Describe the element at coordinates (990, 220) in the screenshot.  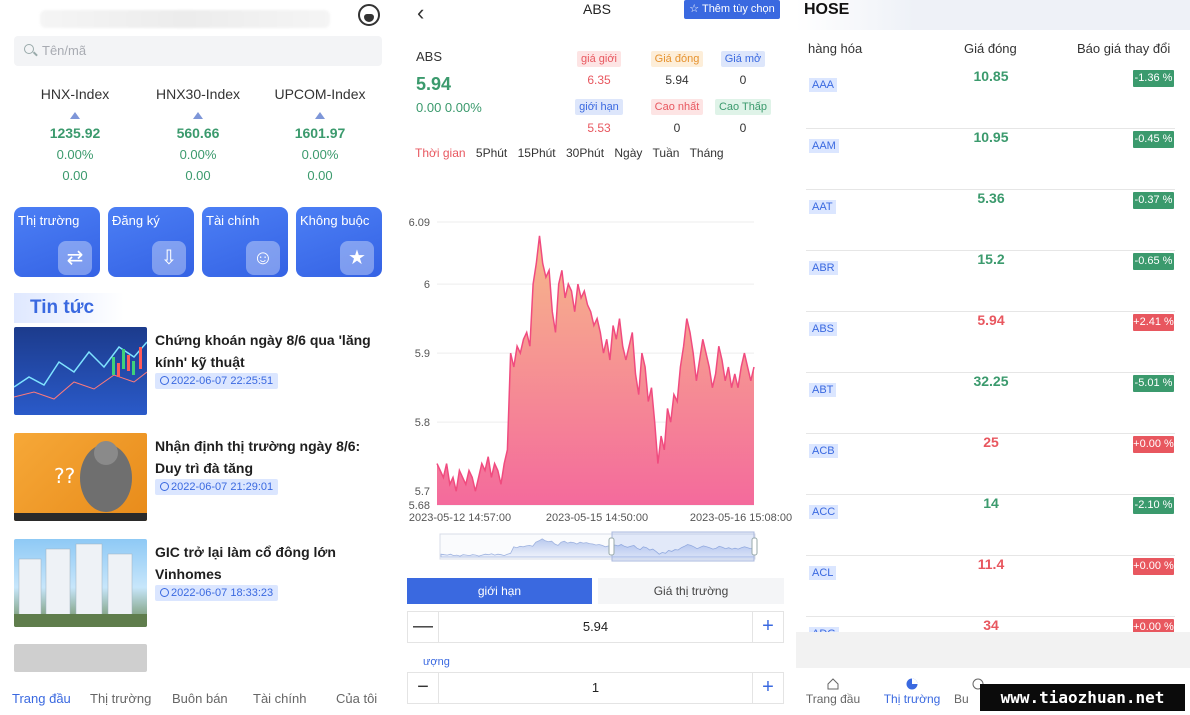
I see `table-row: AAT 5.36 -0.37 %` at that location.